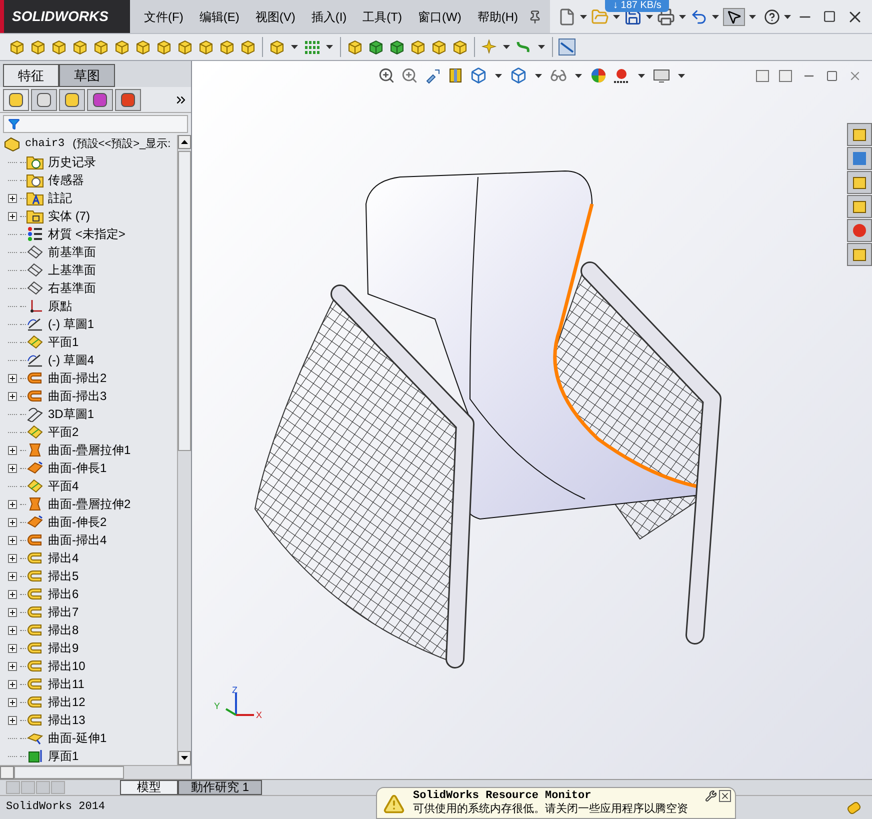  Describe the element at coordinates (219, 17) in the screenshot. I see `menu-item: 编辑(E)` at that location.